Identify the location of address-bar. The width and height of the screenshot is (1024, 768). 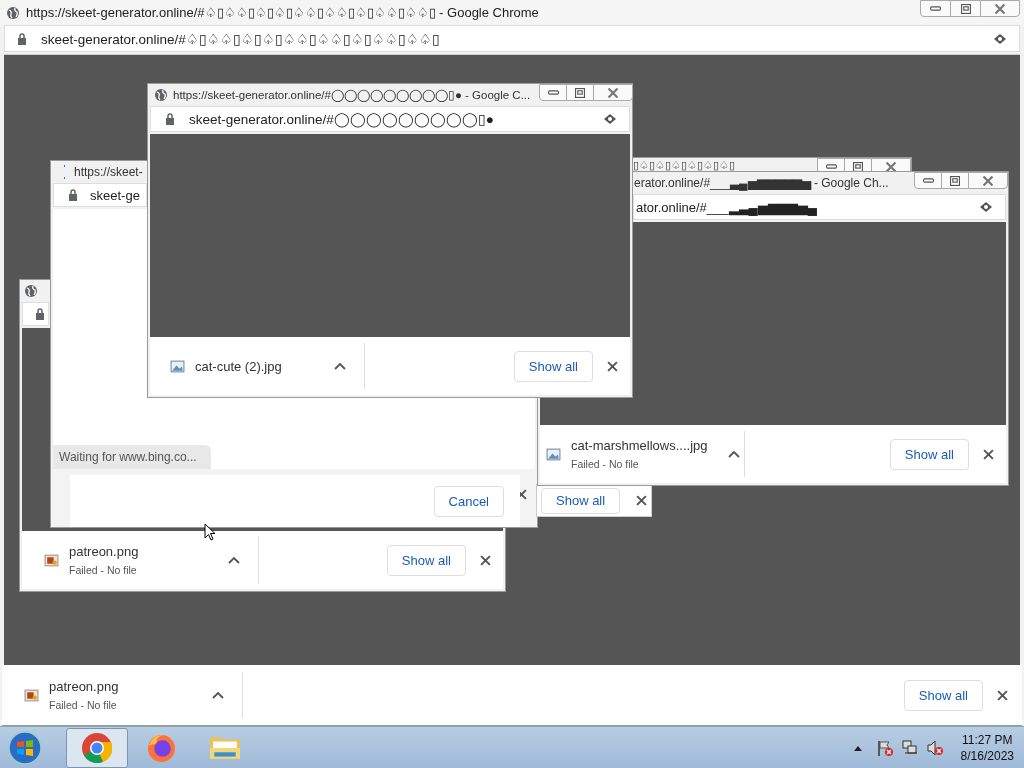
(35, 314).